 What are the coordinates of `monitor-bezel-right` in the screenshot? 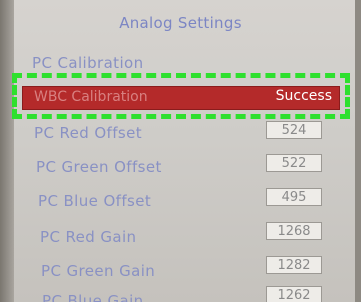 It's located at (358, 151).